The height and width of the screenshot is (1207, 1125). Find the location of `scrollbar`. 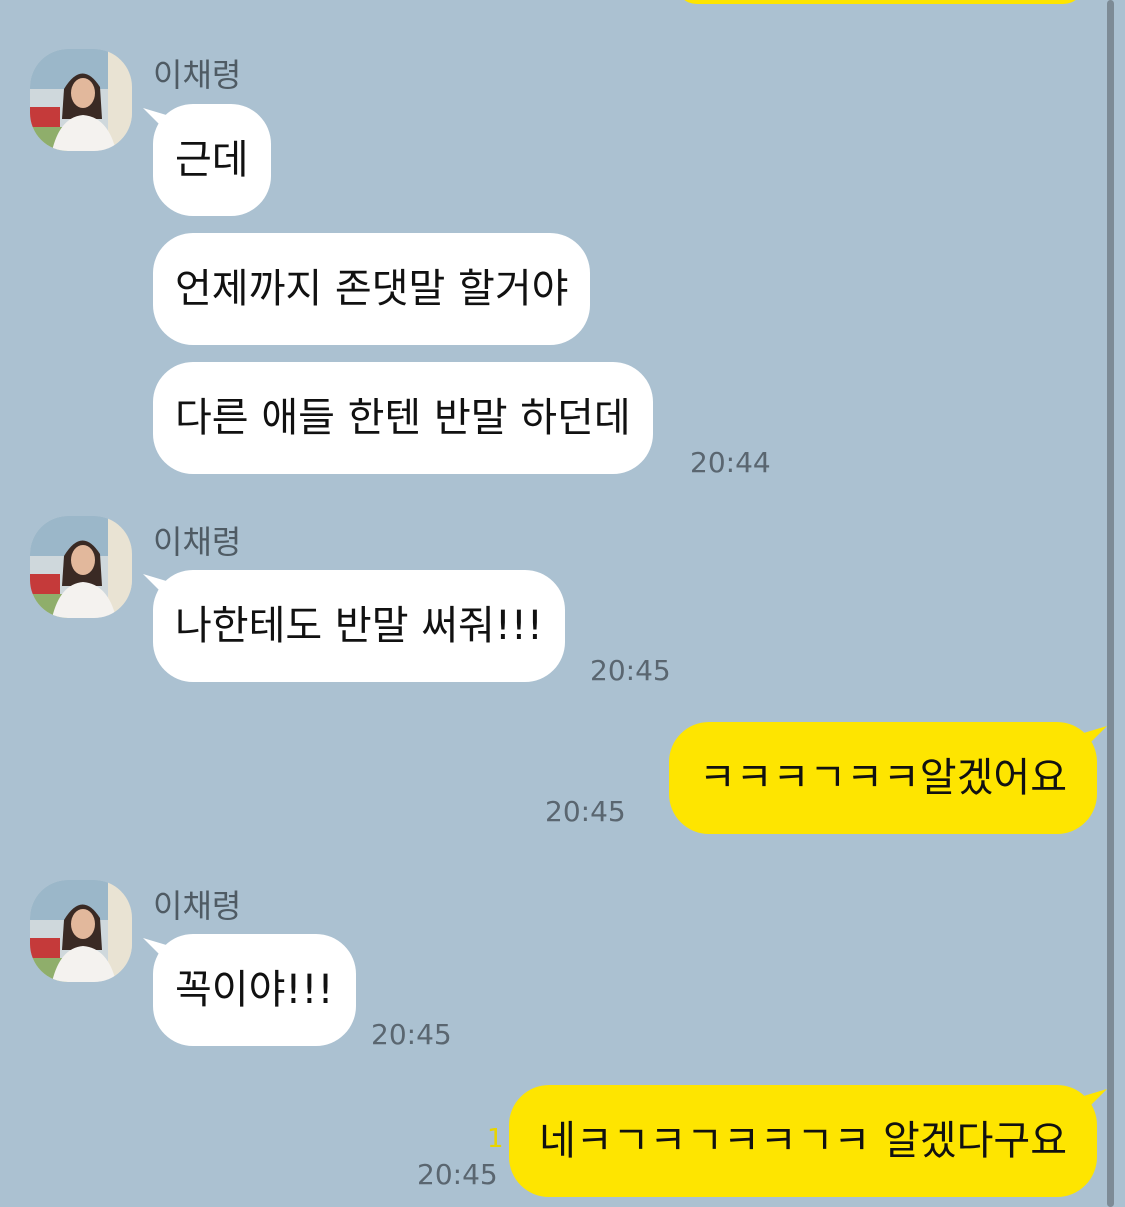

scrollbar is located at coordinates (1110, 603).